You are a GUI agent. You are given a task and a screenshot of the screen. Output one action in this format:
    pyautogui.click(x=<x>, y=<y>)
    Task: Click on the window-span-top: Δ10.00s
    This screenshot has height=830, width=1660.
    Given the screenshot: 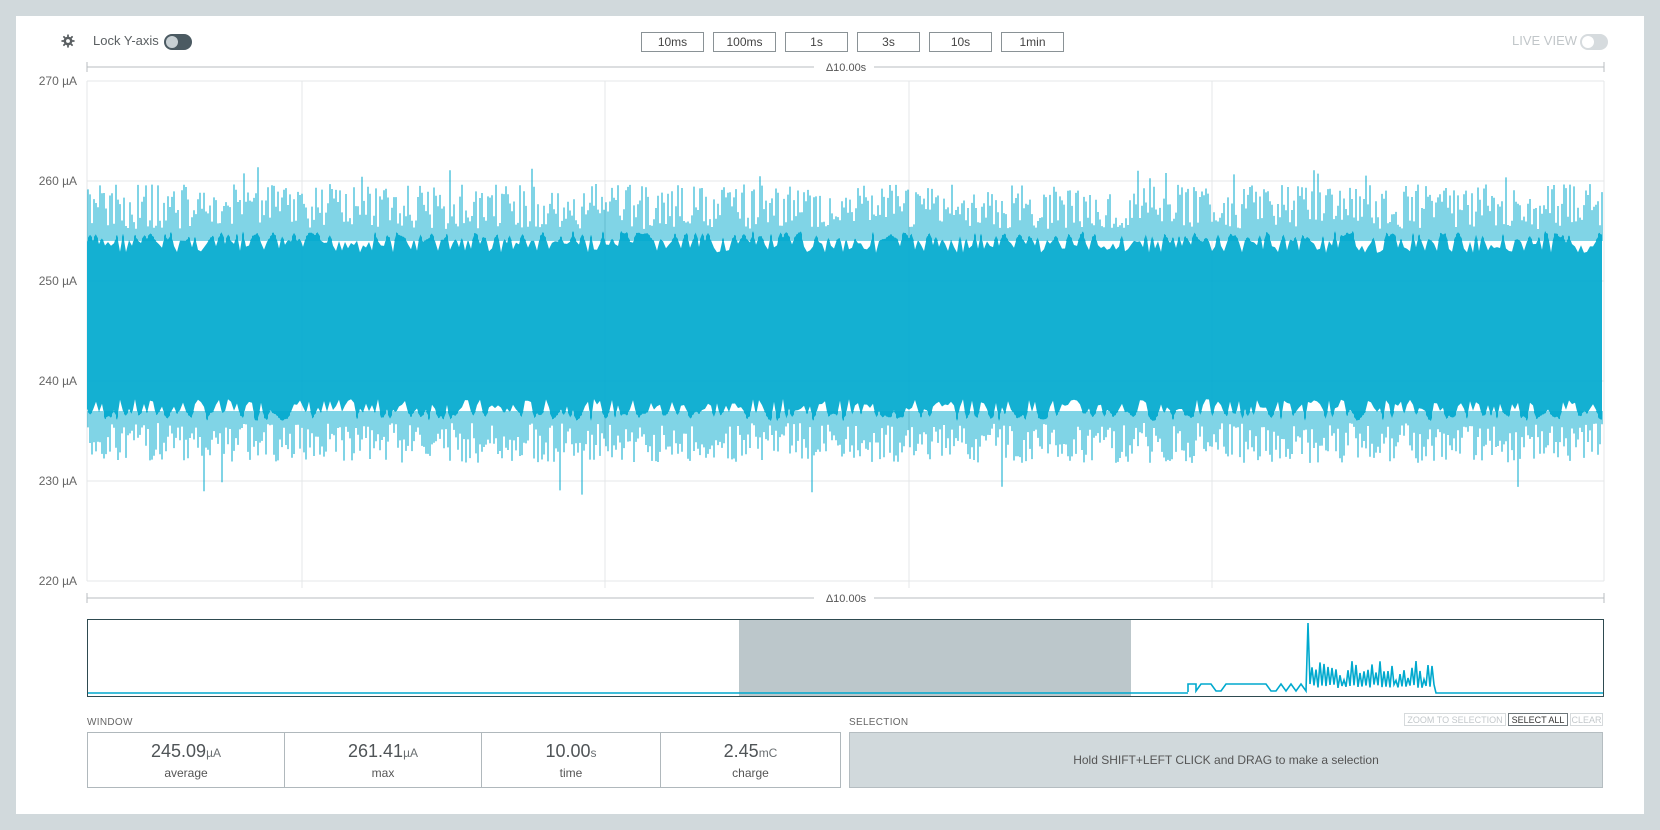 What is the action you would take?
    pyautogui.click(x=845, y=68)
    